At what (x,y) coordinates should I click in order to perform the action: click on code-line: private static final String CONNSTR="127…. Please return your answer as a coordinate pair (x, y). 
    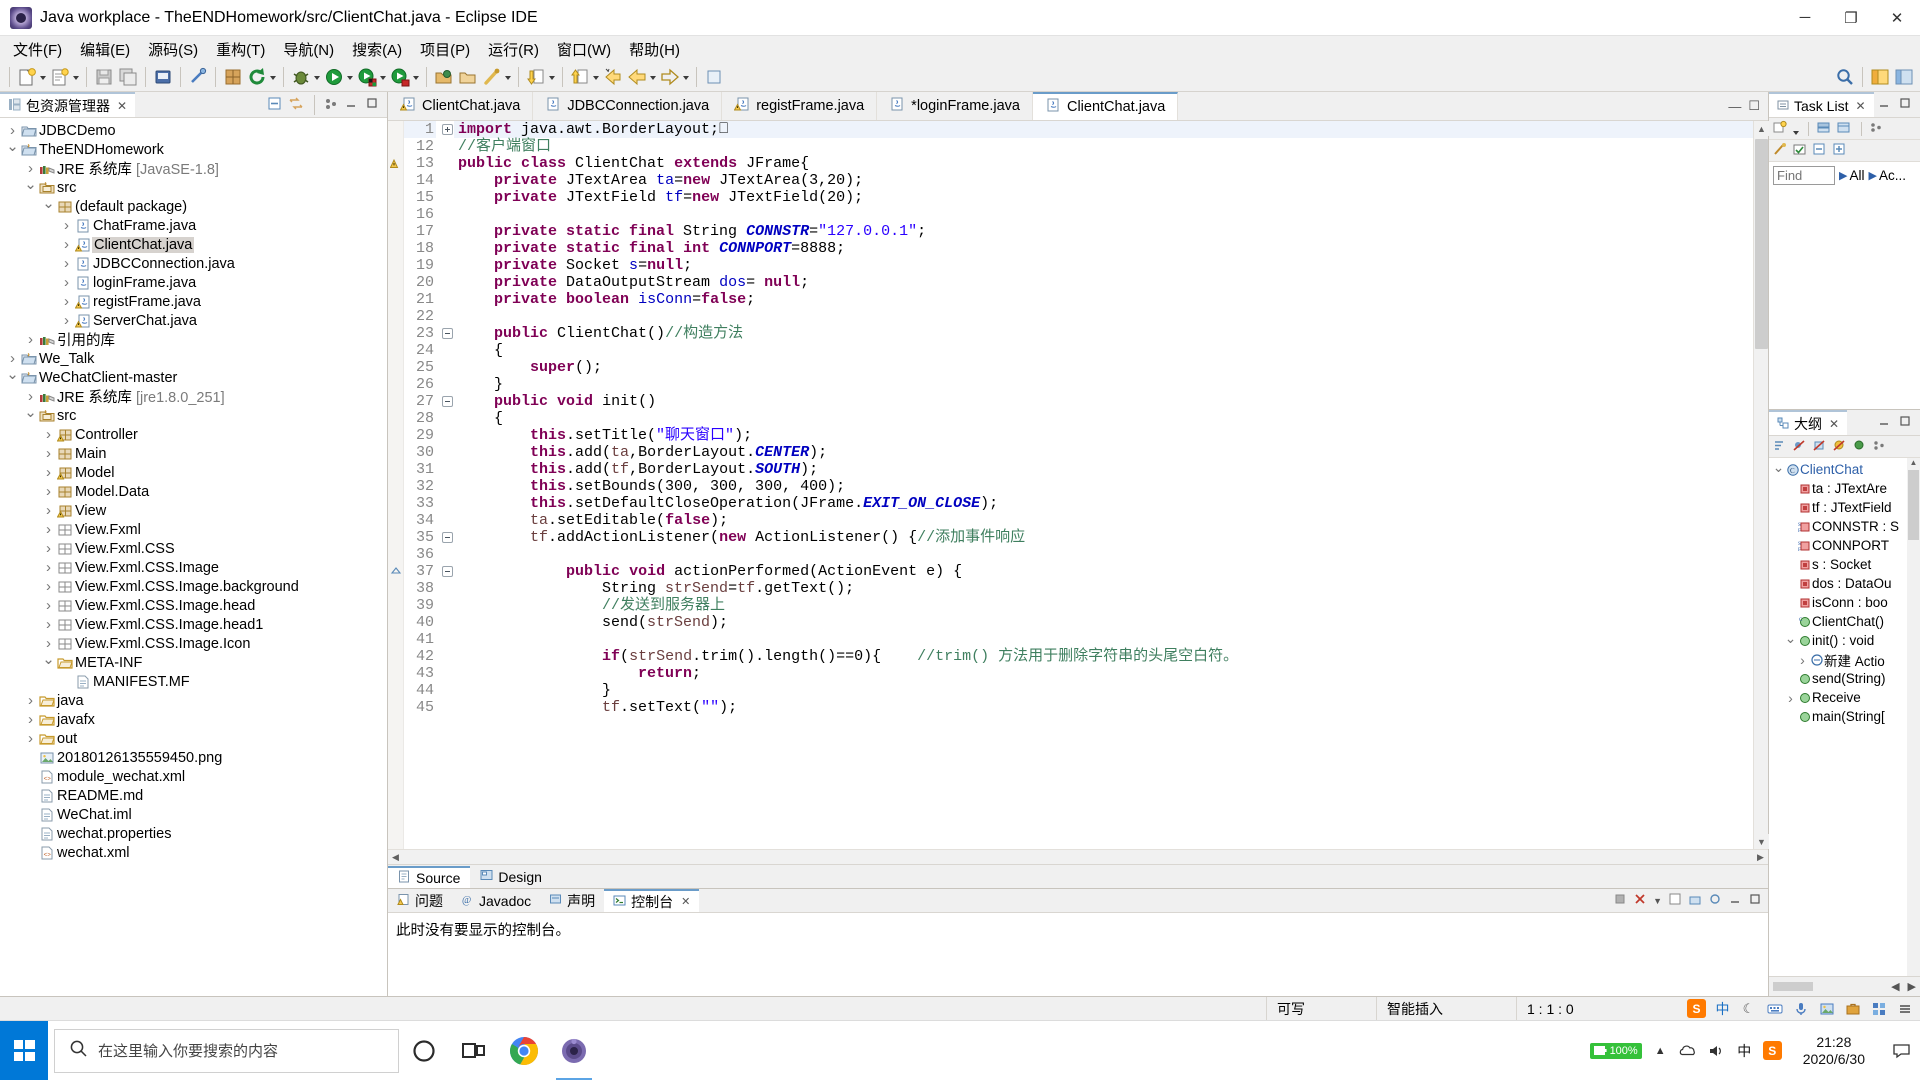
    Looking at the image, I should click on (1103, 231).